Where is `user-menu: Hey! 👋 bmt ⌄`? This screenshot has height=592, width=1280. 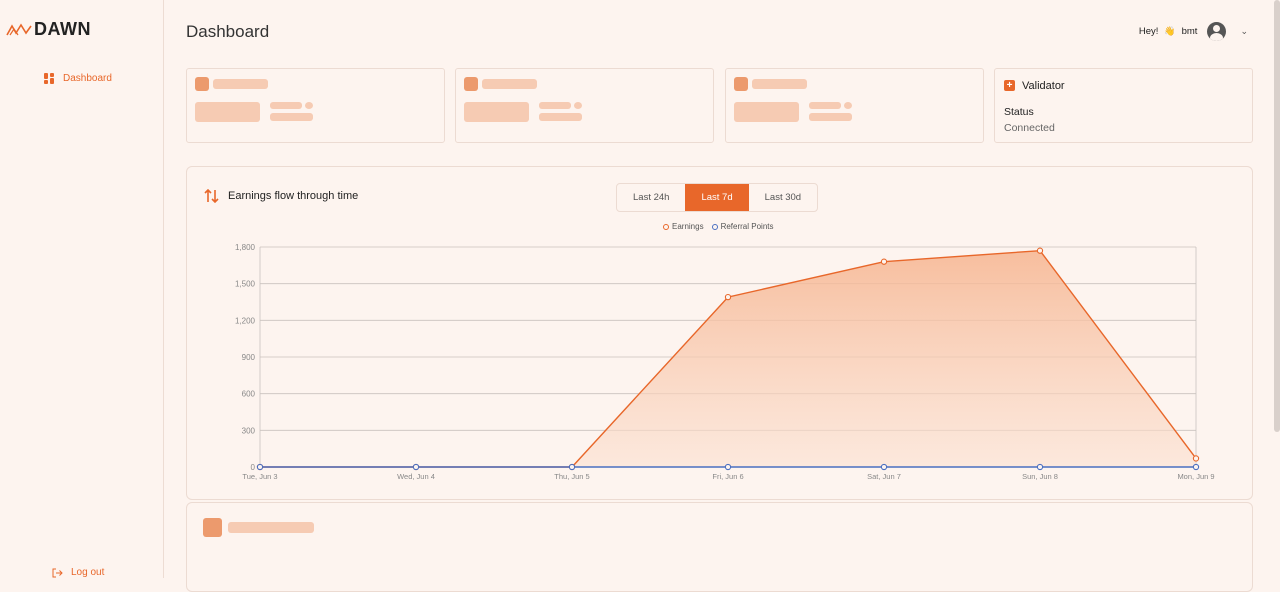 user-menu: Hey! 👋 bmt ⌄ is located at coordinates (1193, 31).